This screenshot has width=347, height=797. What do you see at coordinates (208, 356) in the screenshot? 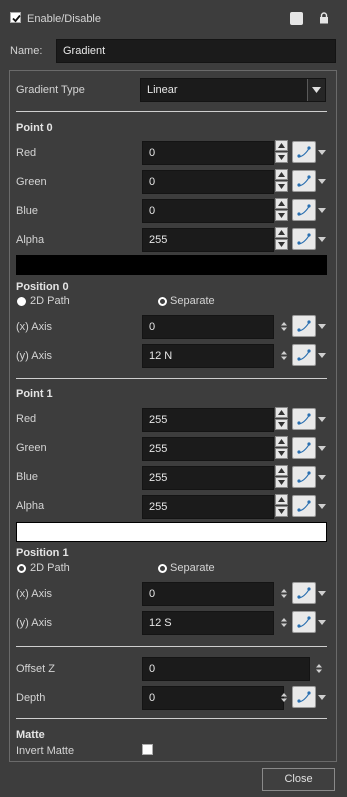
I see `position0-y-field: 12 N` at bounding box center [208, 356].